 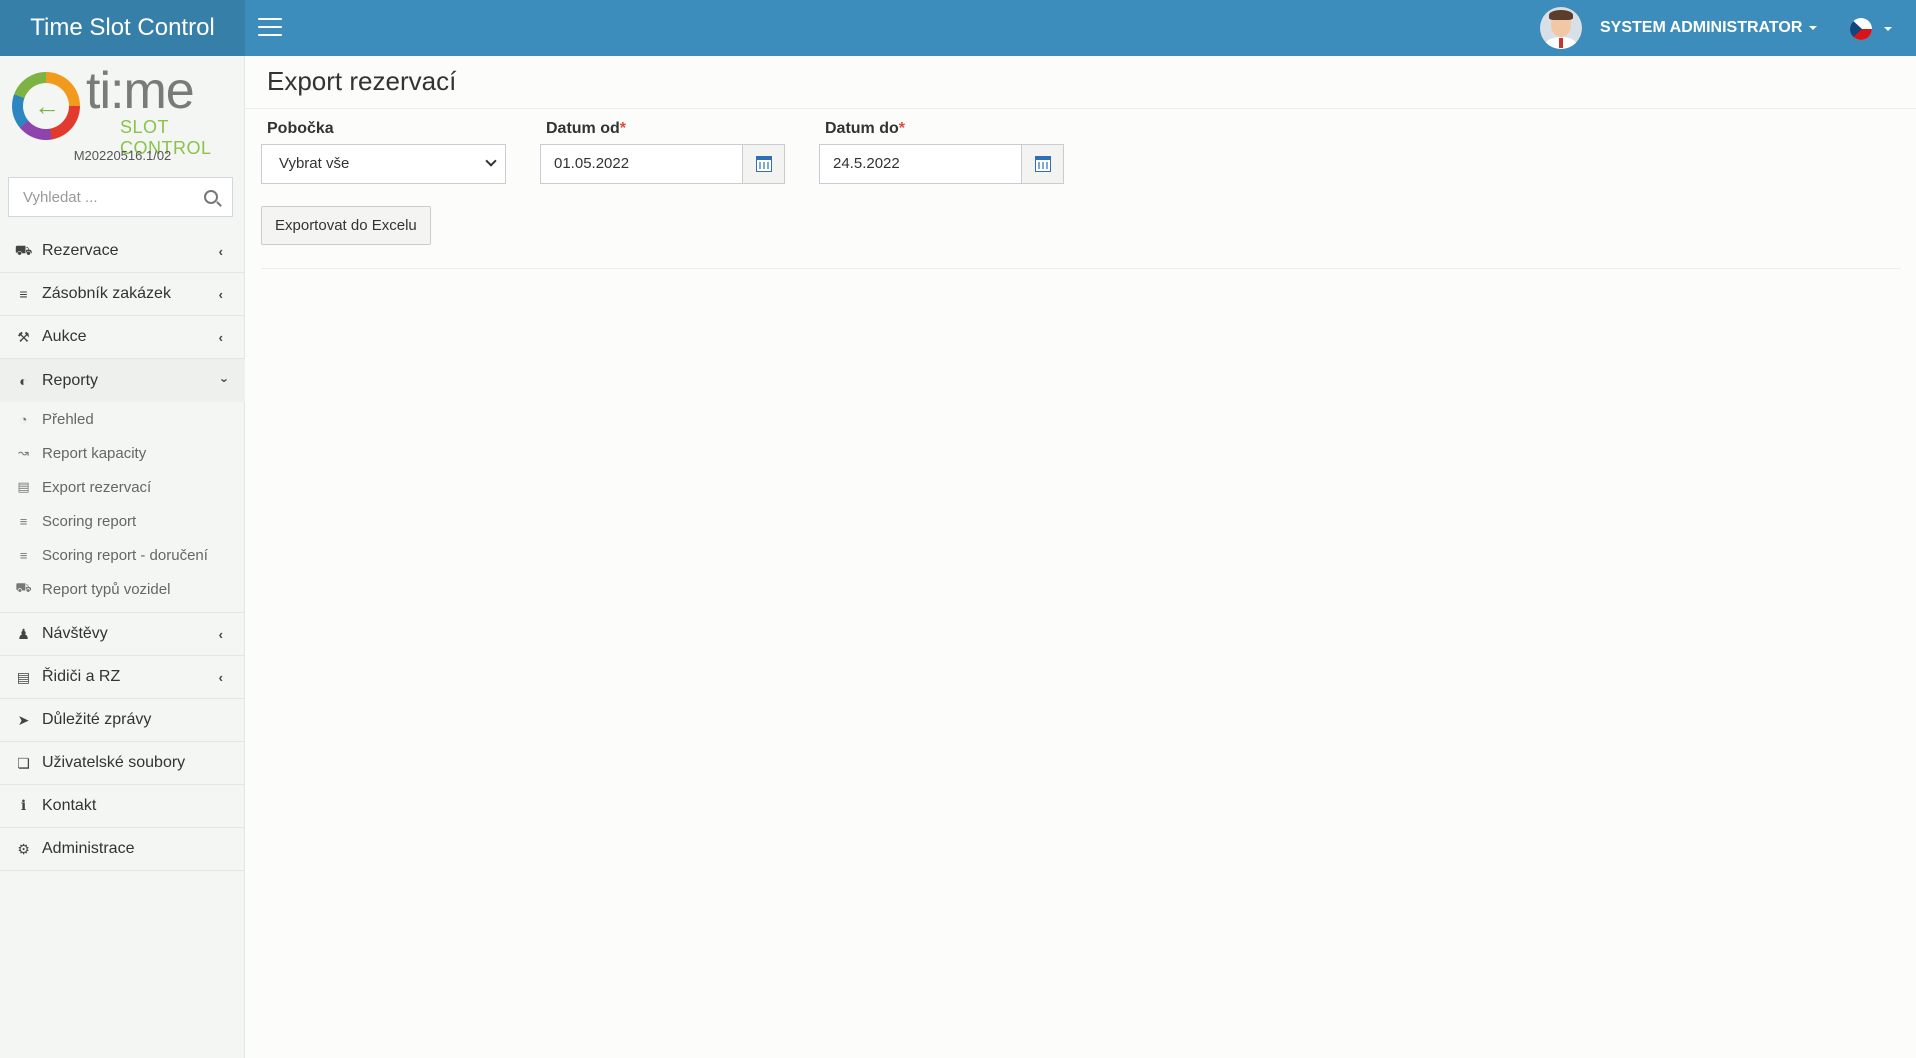 What do you see at coordinates (23, 806) in the screenshot?
I see `info-icon: i` at bounding box center [23, 806].